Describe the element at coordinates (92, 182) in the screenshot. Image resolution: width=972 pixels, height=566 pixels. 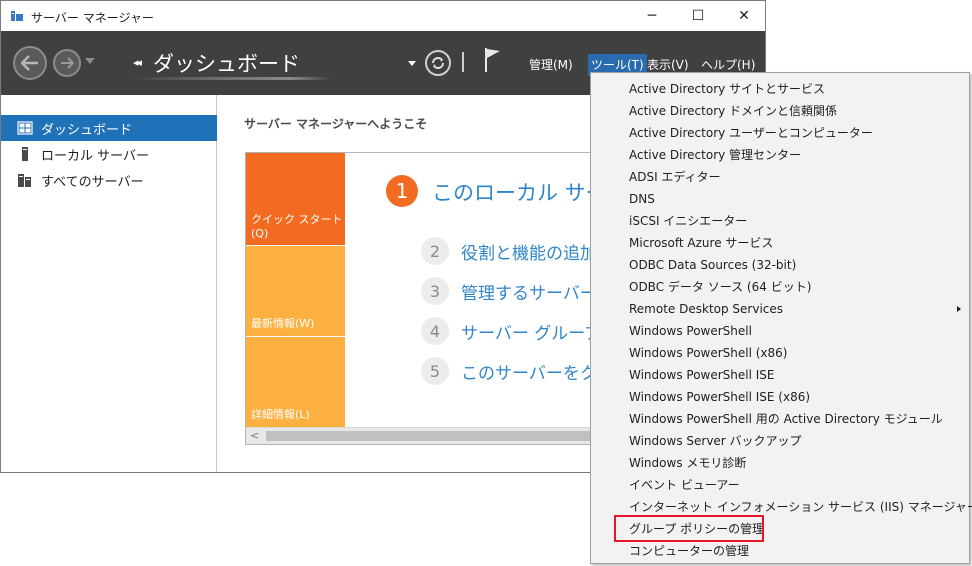
I see `sidebar-item-label: すべてのサーバー` at that location.